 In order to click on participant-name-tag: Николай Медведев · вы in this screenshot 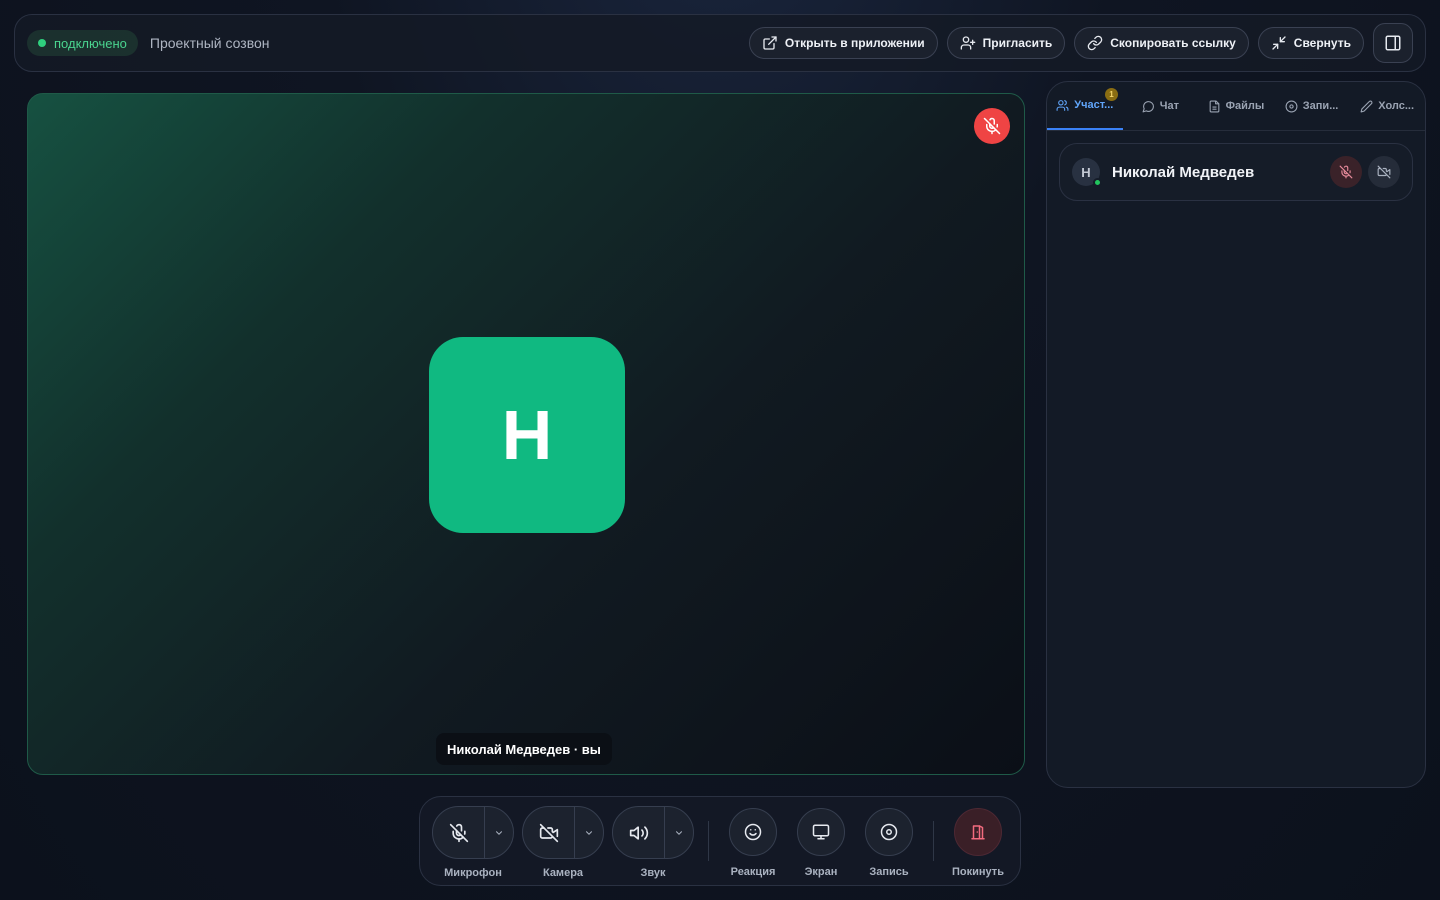, I will do `click(524, 749)`.